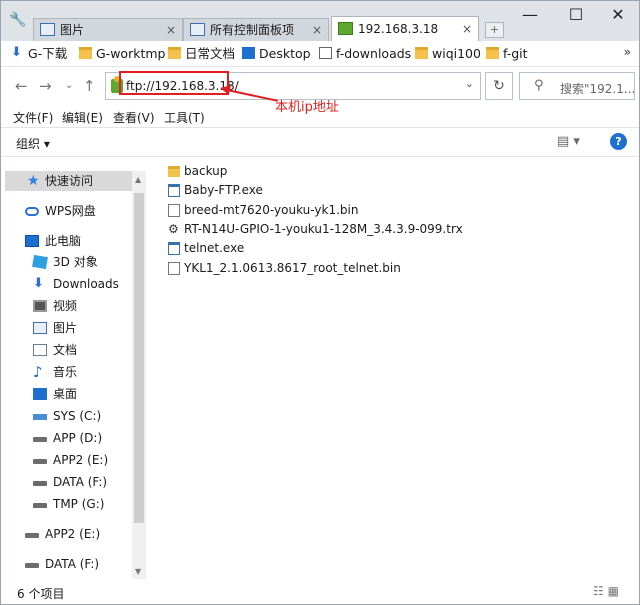  Describe the element at coordinates (33, 143) in the screenshot. I see `organize-button: 组织 ▾` at that location.